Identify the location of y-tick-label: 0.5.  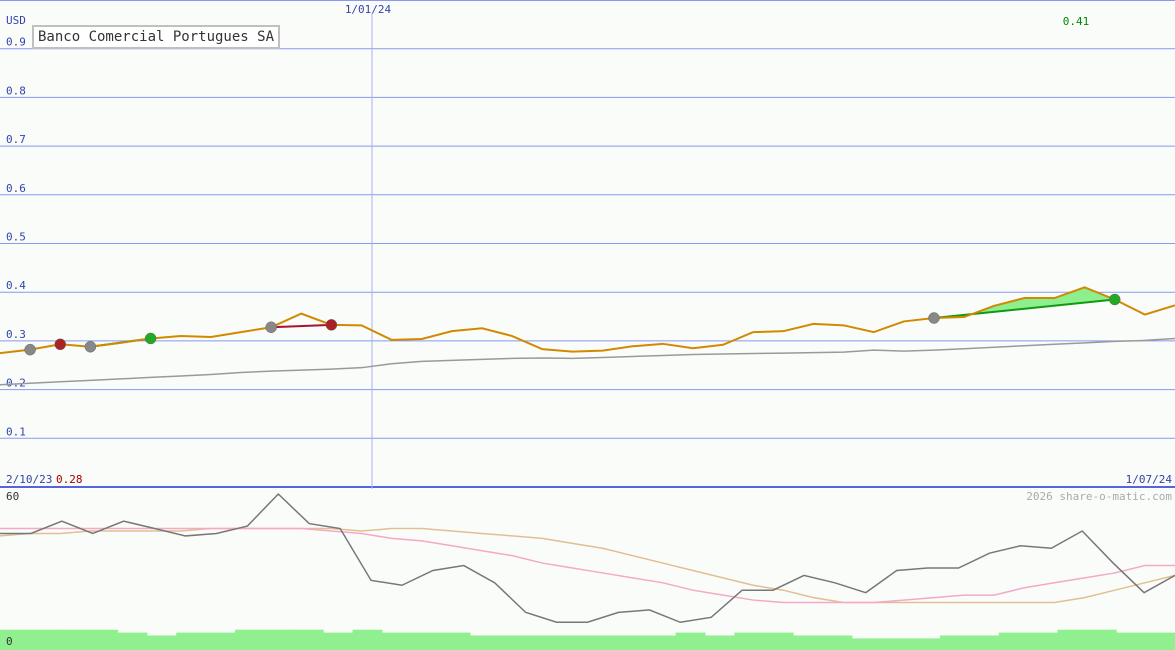
(16, 237).